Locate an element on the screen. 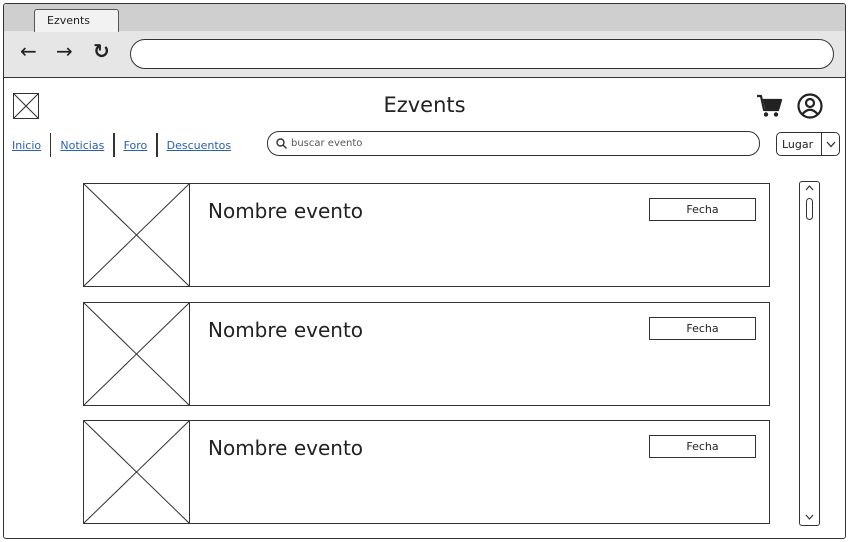  nav-link-foro: Foro is located at coordinates (136, 145).